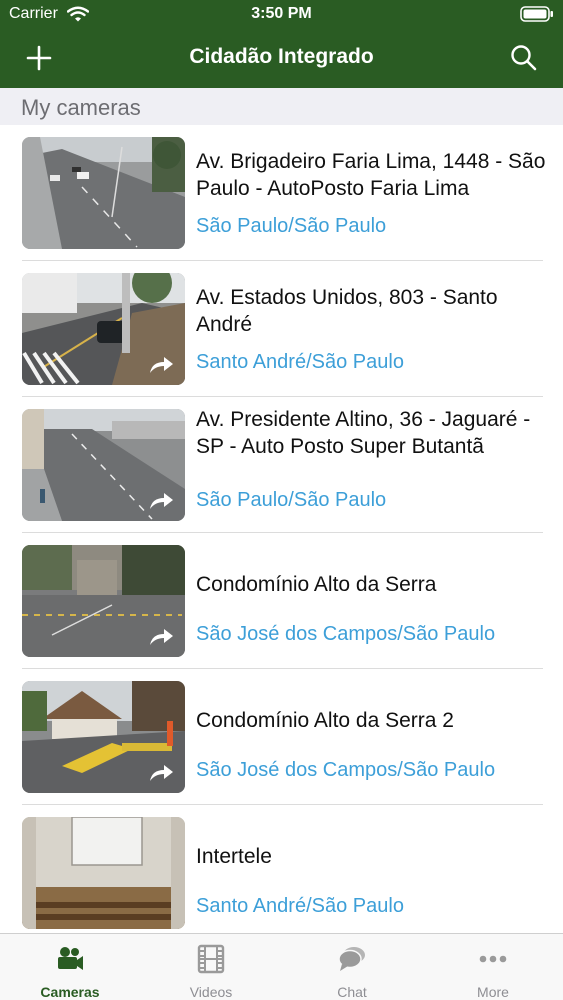 Image resolution: width=563 pixels, height=1000 pixels. I want to click on tab-chat: Chat, so click(352, 967).